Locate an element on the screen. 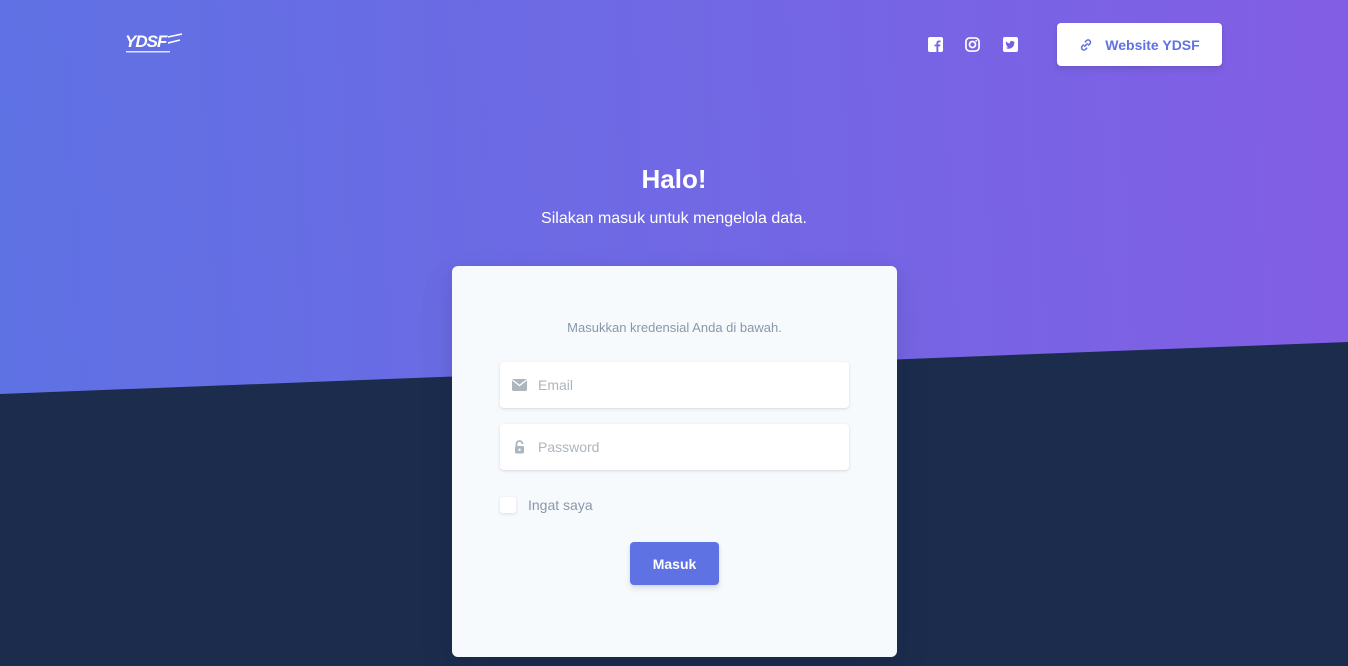 The width and height of the screenshot is (1348, 666). remember-label: Ingat saya is located at coordinates (560, 505).